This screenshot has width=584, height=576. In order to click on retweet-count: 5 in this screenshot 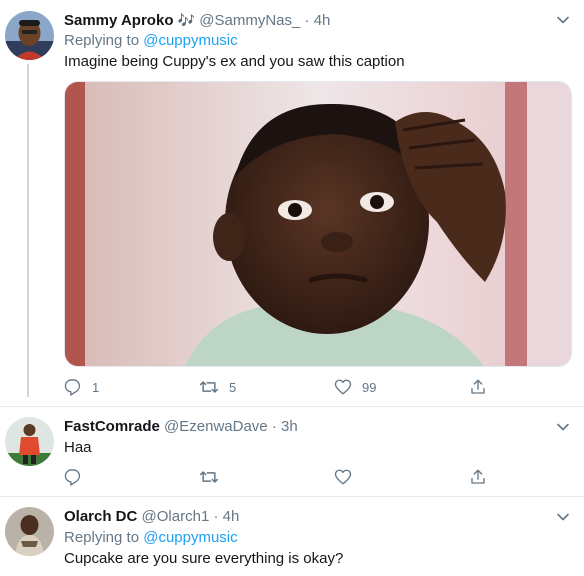, I will do `click(233, 387)`.